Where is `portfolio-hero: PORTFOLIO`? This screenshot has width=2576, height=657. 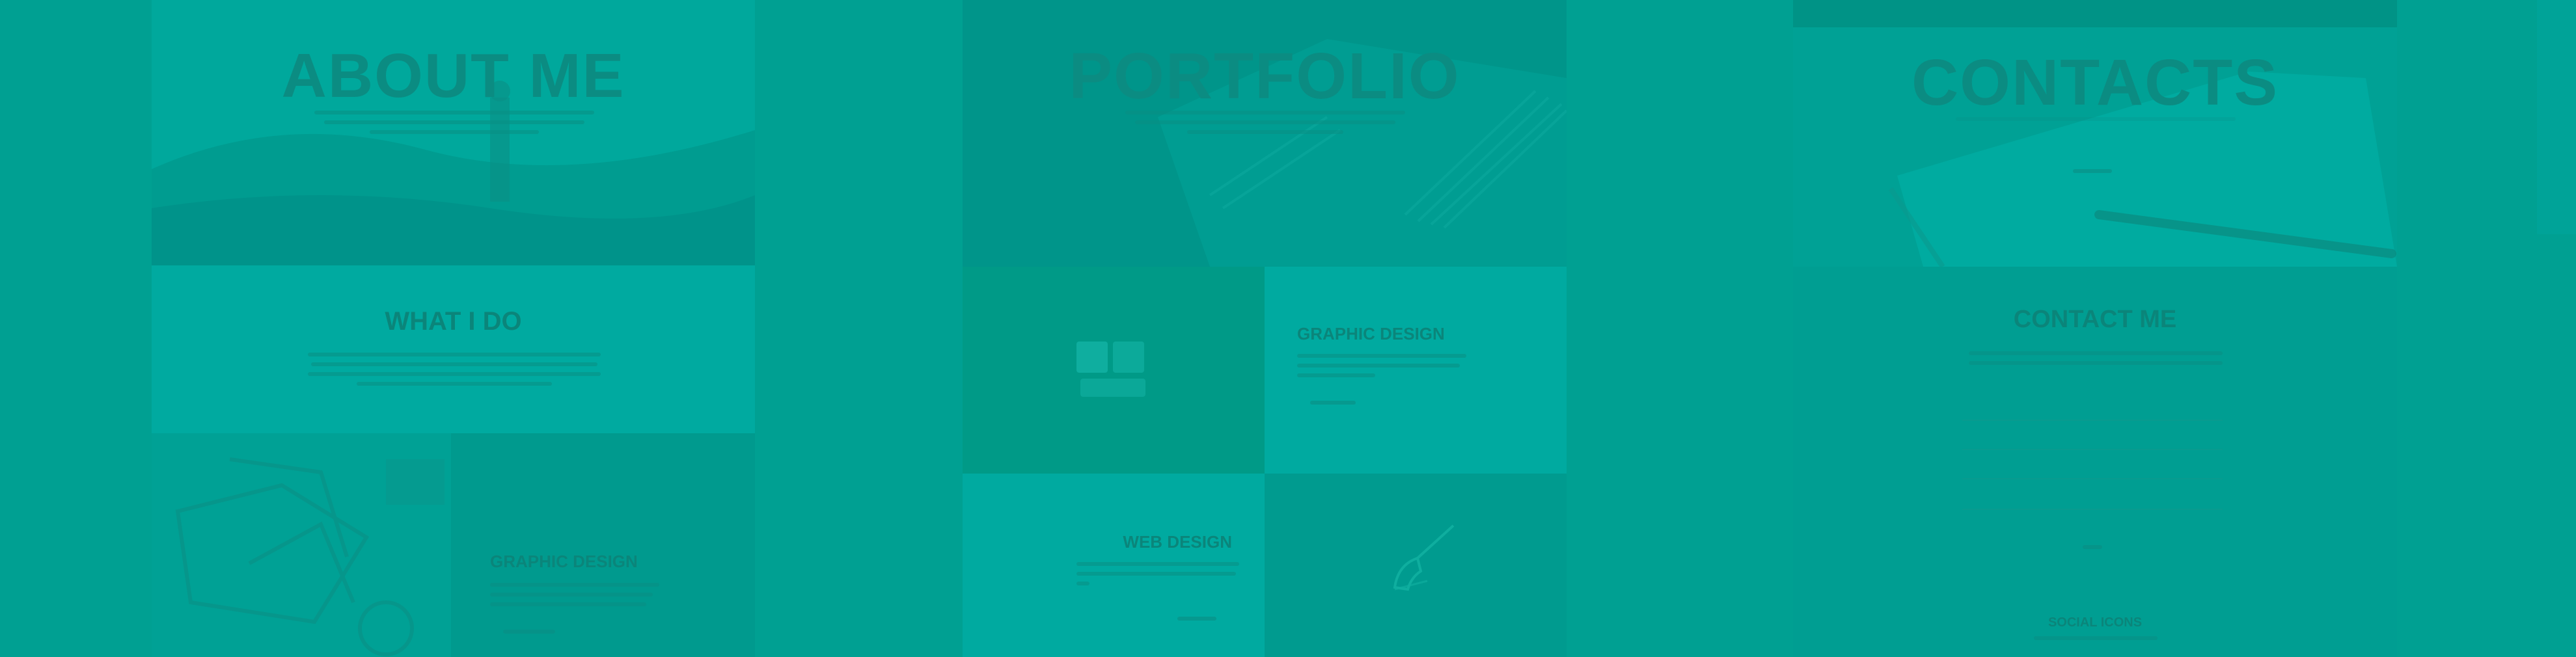
portfolio-hero: PORTFOLIO is located at coordinates (1265, 133).